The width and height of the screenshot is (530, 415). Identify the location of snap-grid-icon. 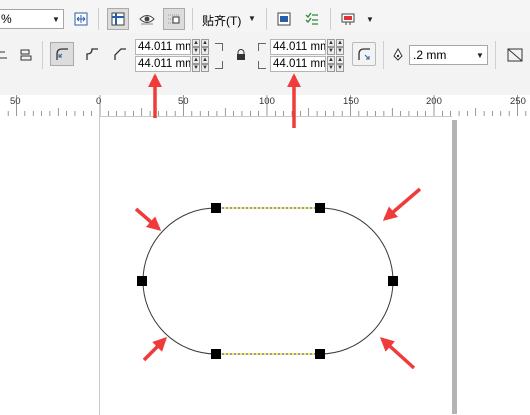
(174, 19).